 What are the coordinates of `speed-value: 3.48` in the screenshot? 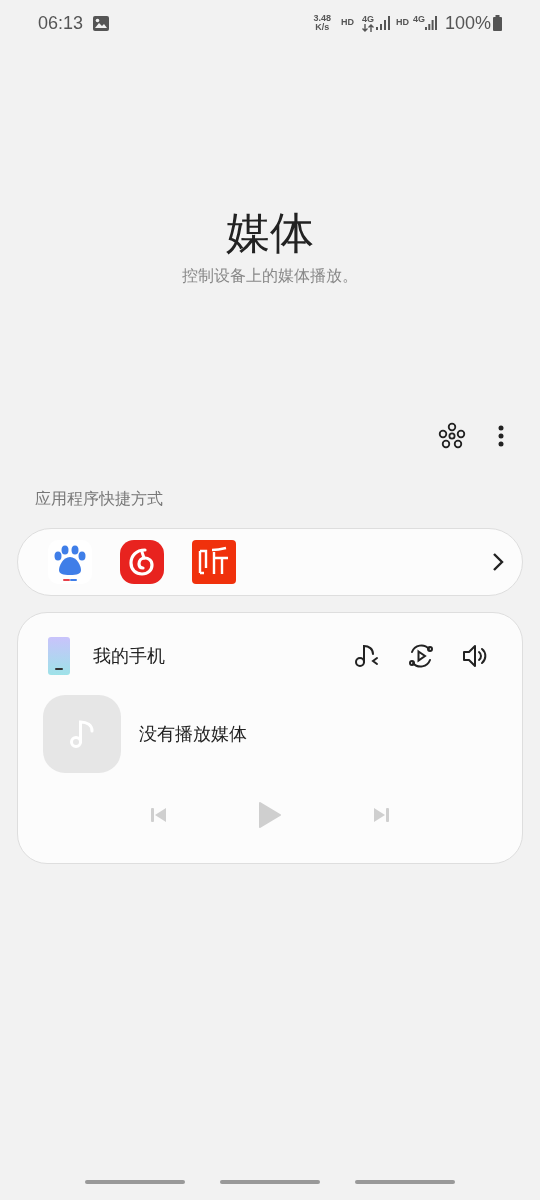 It's located at (322, 18).